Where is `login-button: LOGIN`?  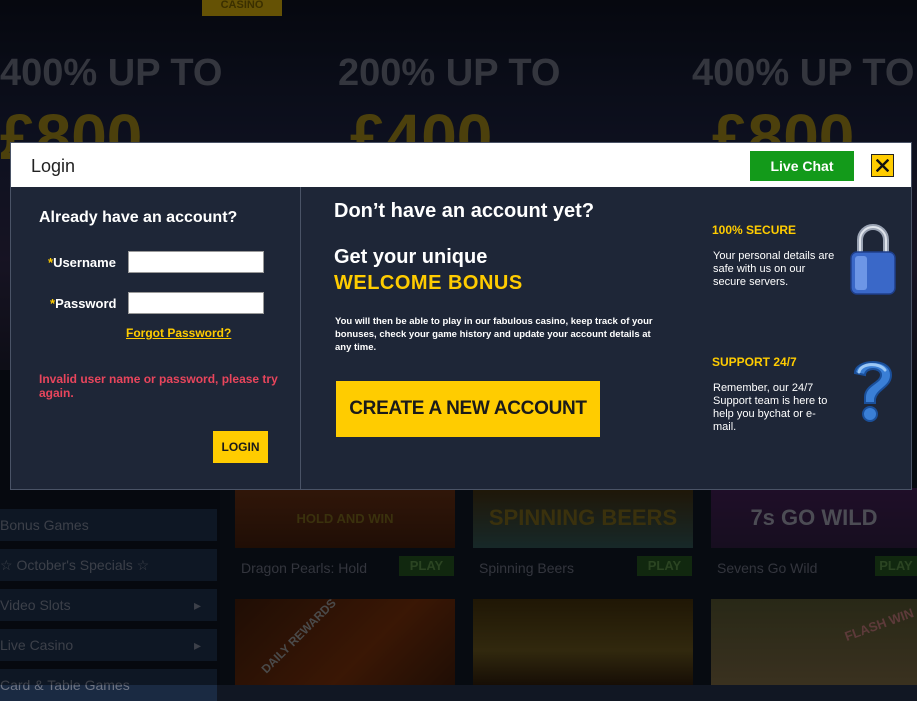 login-button: LOGIN is located at coordinates (240, 447).